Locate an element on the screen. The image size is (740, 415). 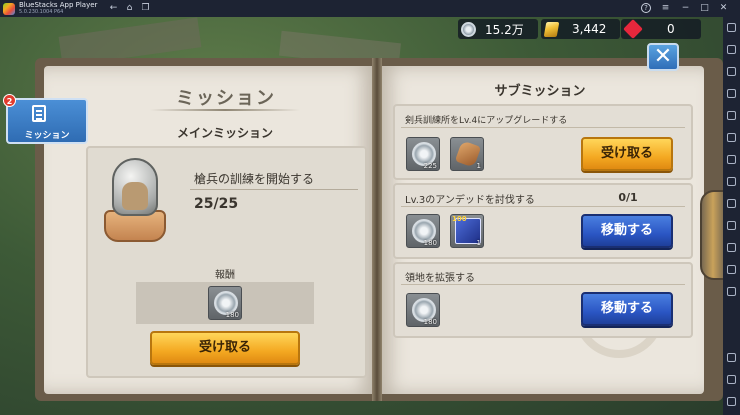
shake-icon is located at coordinates (731, 203).